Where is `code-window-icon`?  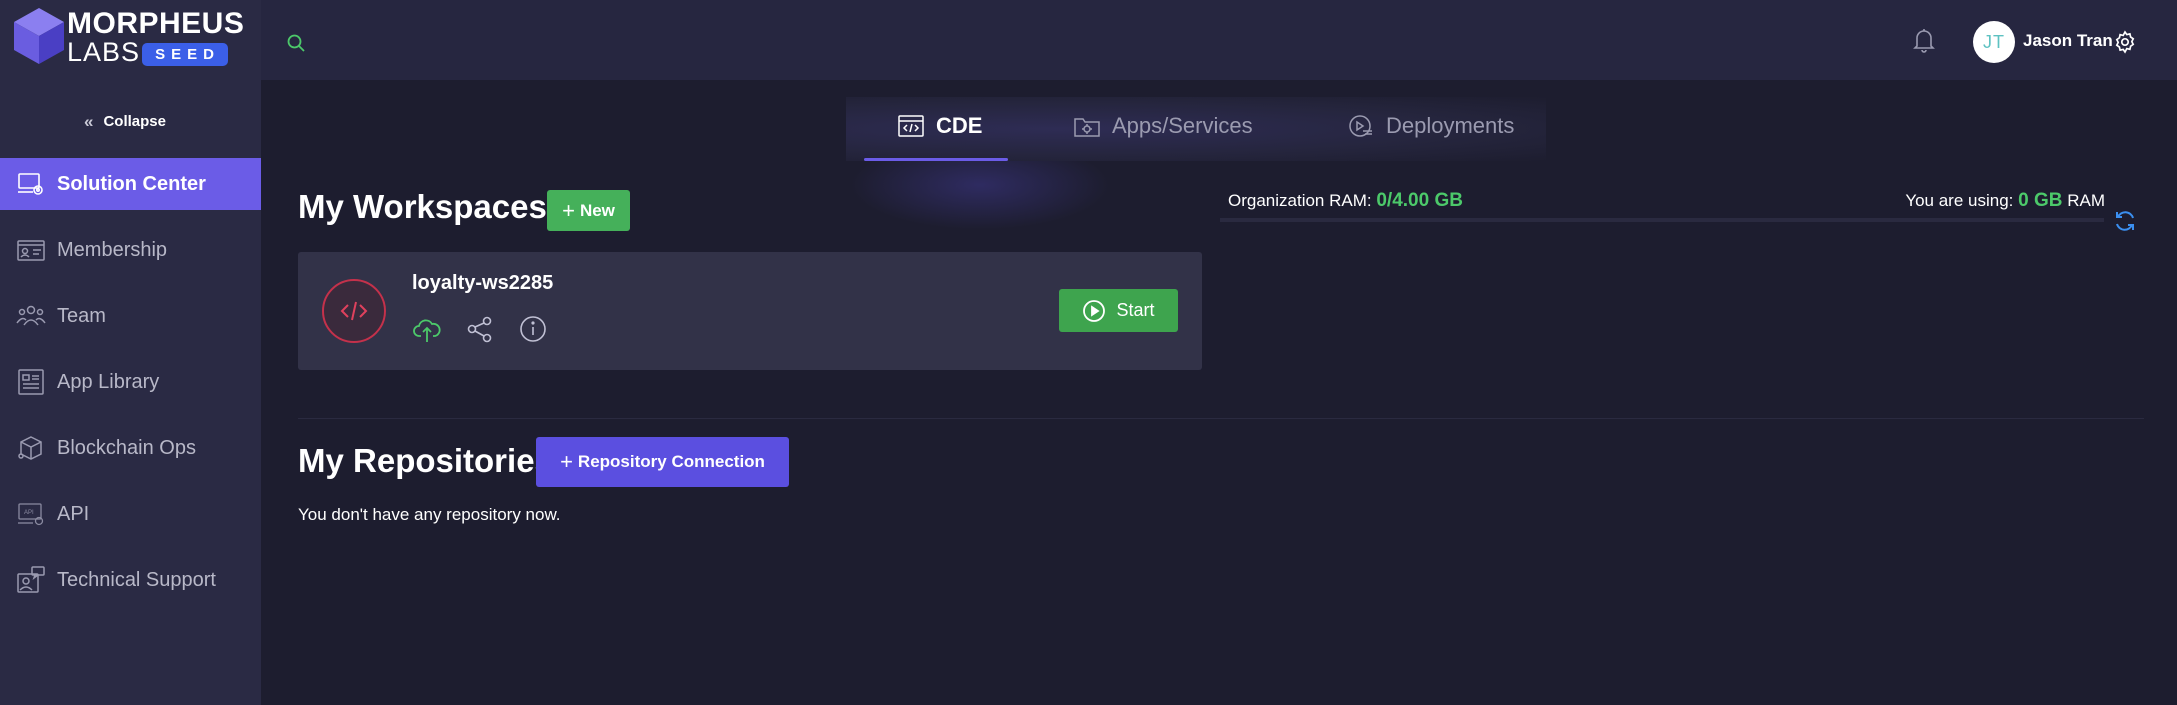
code-window-icon is located at coordinates (911, 126).